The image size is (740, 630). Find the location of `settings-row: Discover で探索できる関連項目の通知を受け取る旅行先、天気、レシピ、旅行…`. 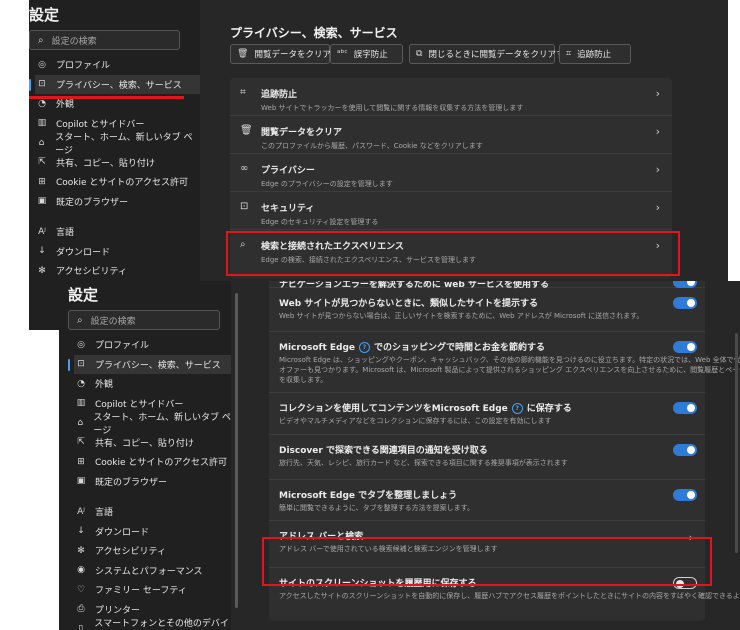

settings-row: Discover で探索できる関連項目の通知を受け取る旅行先、天気、レシピ、旅行… is located at coordinates (487, 457).